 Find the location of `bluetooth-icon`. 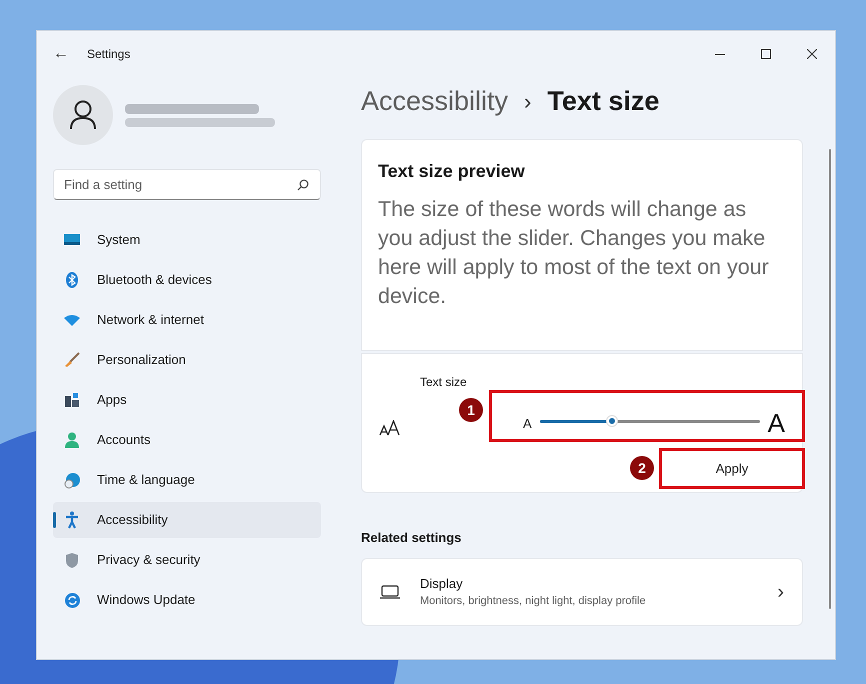

bluetooth-icon is located at coordinates (72, 280).